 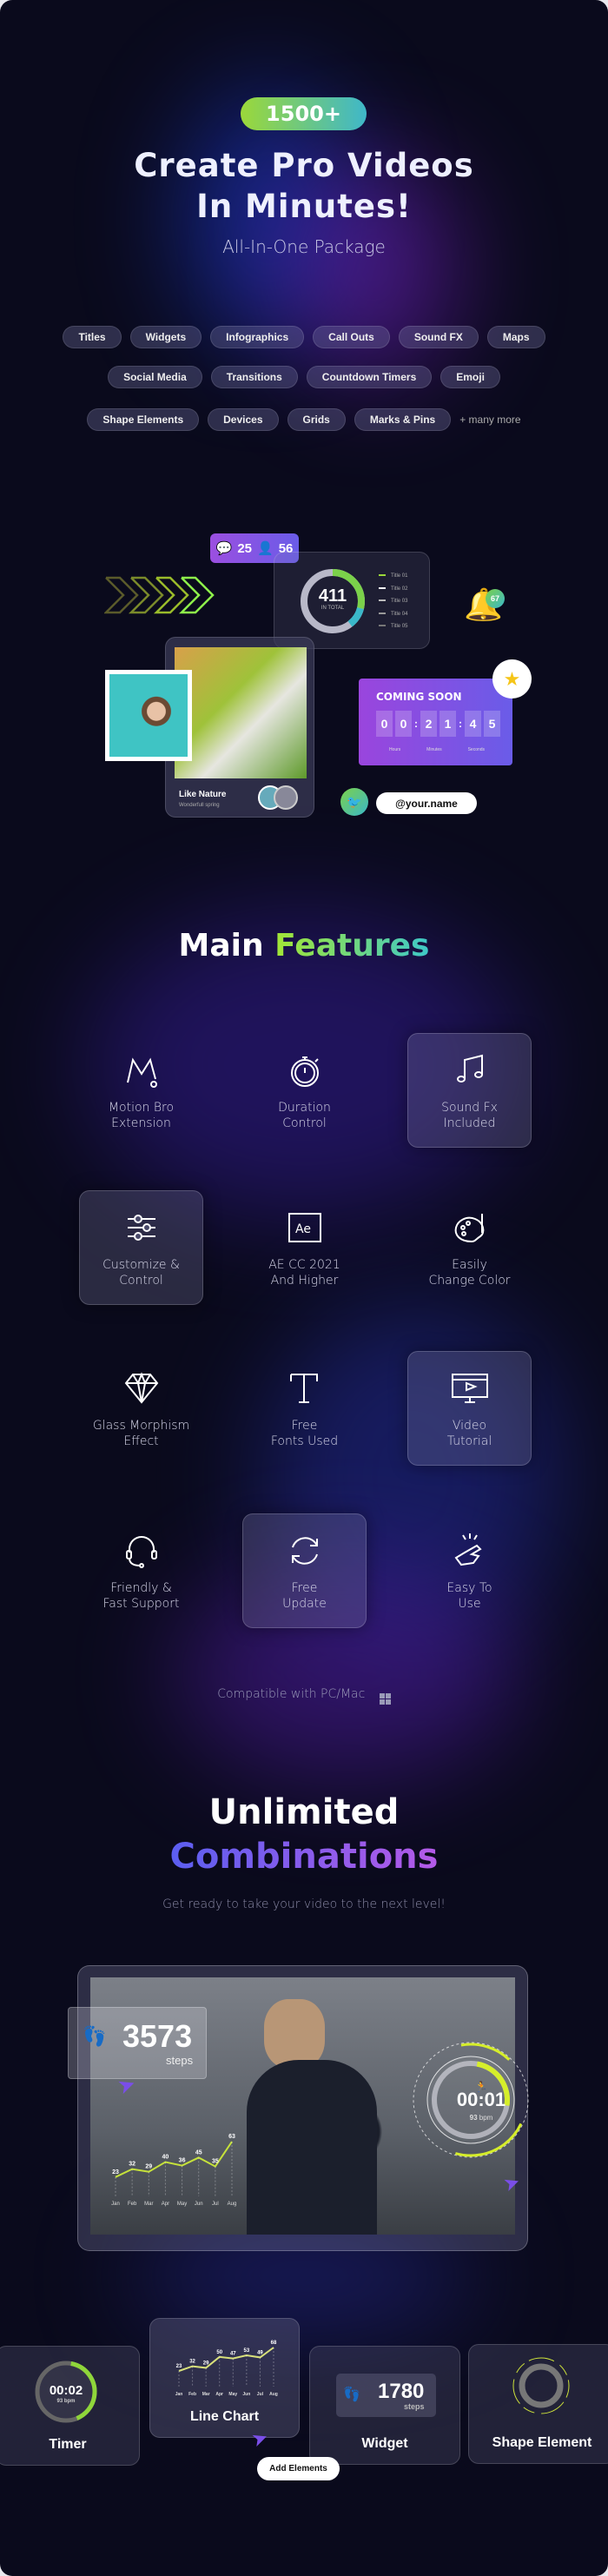 What do you see at coordinates (304, 1090) in the screenshot?
I see `feature-item: Duration Control` at bounding box center [304, 1090].